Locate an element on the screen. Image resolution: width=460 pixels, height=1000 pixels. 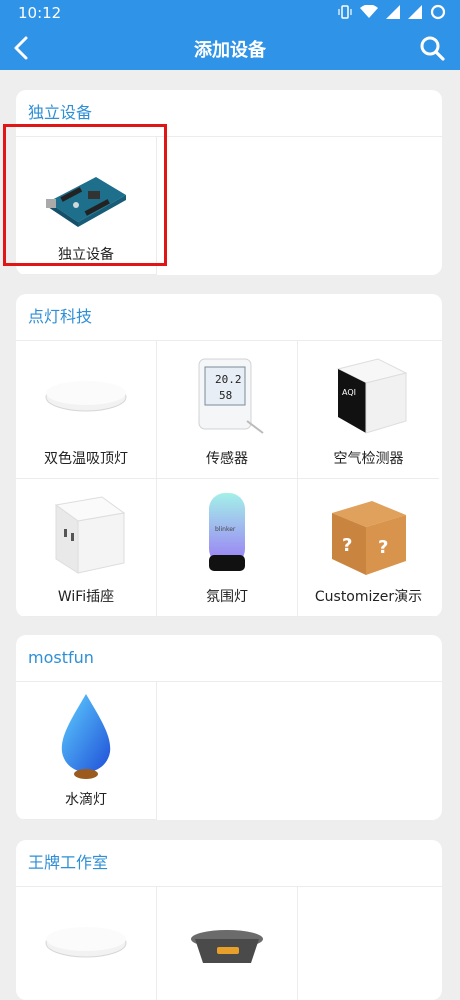
device-label: 传感器 is located at coordinates (227, 459).